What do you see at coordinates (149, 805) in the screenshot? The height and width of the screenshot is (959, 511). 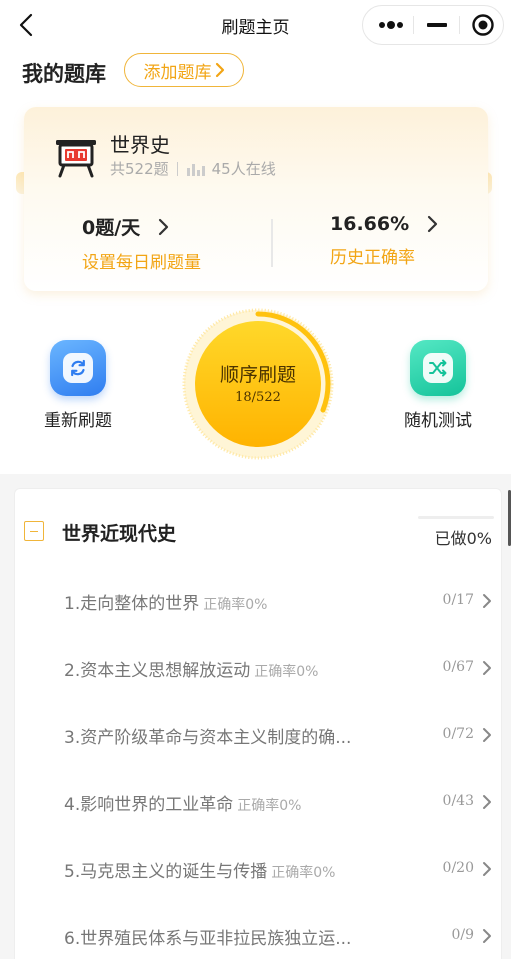 I see `chapter-title: 4.影响世界的工业革命` at bounding box center [149, 805].